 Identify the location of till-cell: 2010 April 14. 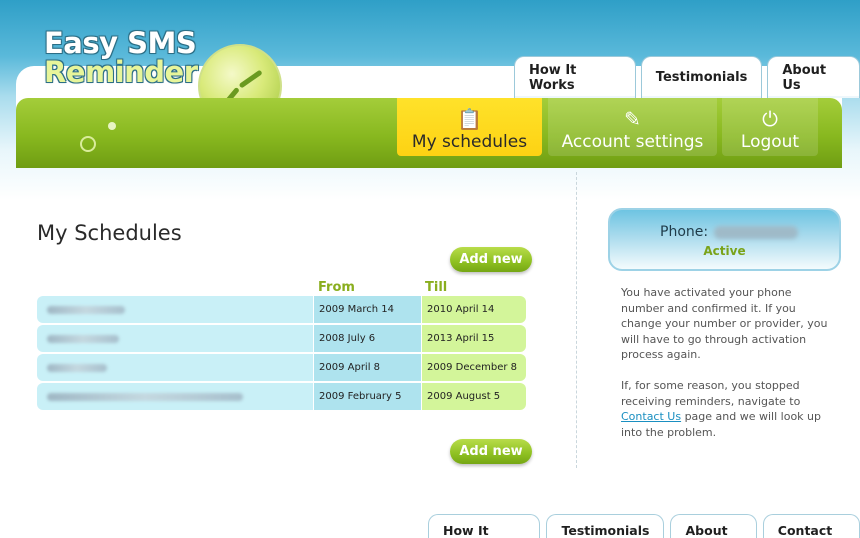
(474, 309).